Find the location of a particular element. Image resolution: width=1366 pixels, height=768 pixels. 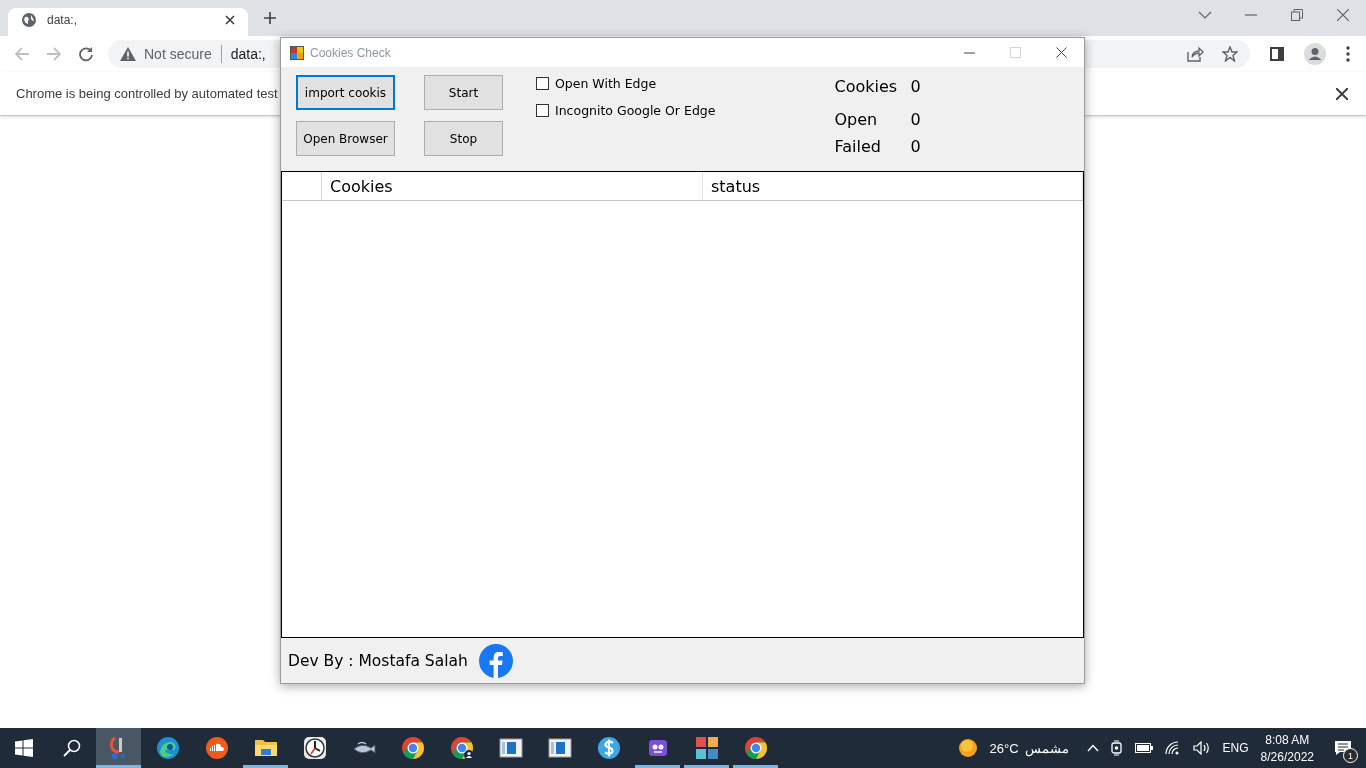

tab-title: data:, is located at coordinates (63, 20).